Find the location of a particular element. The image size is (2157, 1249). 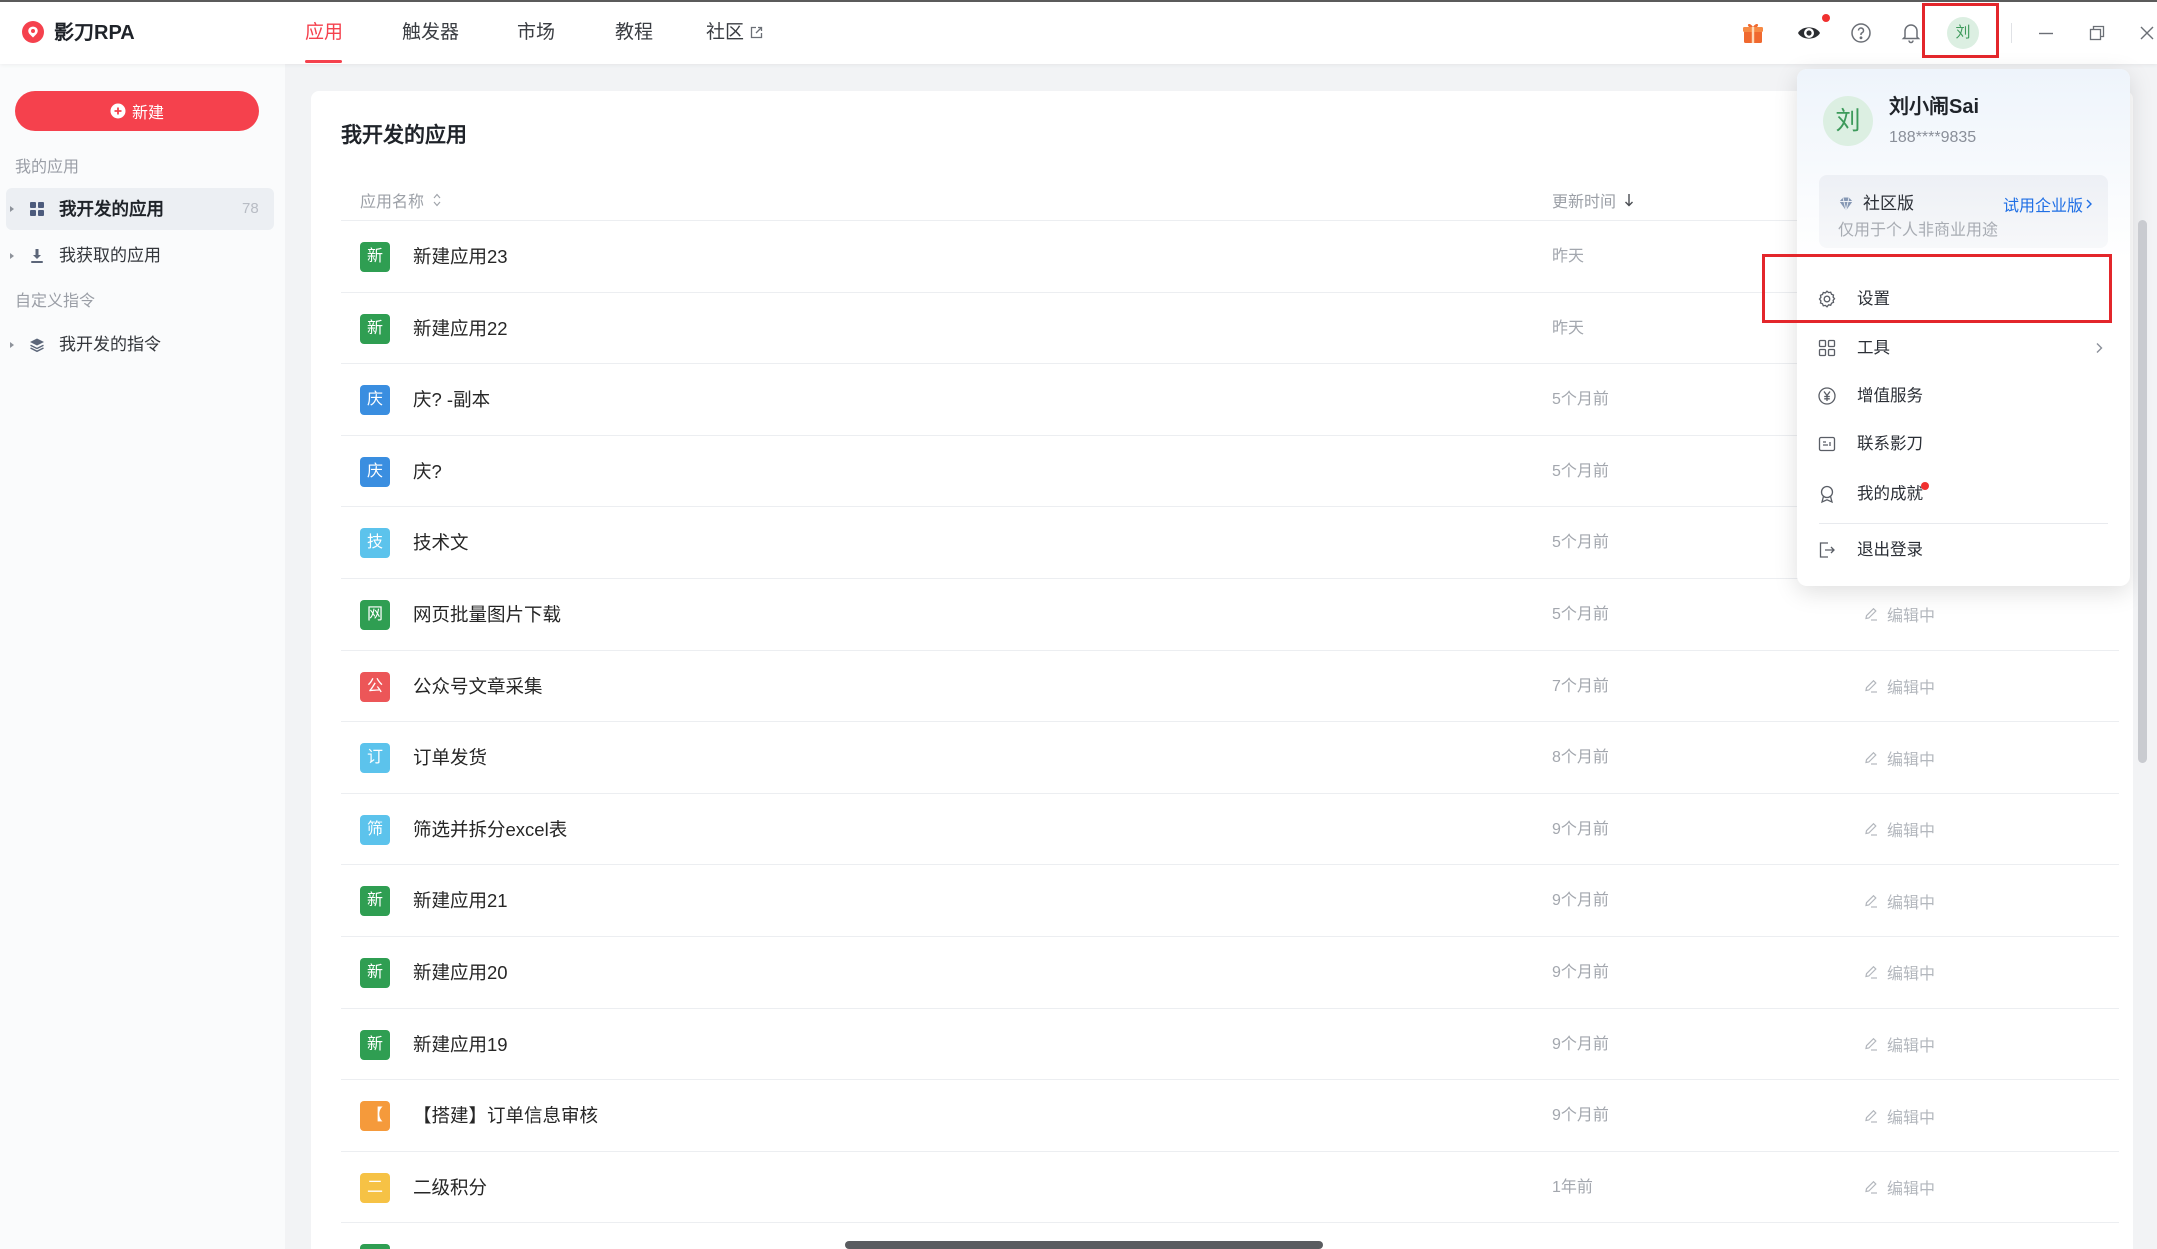

minimize-icon is located at coordinates (2046, 33).